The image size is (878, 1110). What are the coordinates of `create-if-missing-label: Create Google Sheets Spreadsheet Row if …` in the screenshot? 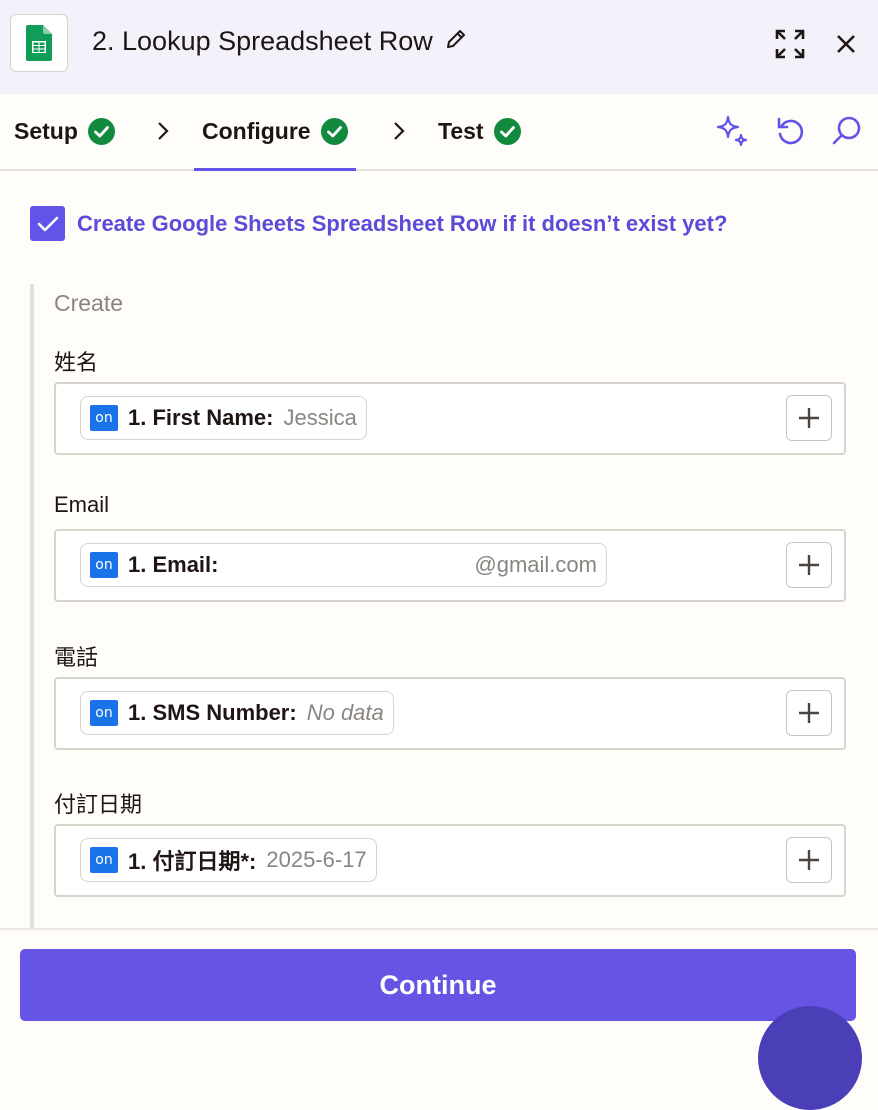 It's located at (402, 224).